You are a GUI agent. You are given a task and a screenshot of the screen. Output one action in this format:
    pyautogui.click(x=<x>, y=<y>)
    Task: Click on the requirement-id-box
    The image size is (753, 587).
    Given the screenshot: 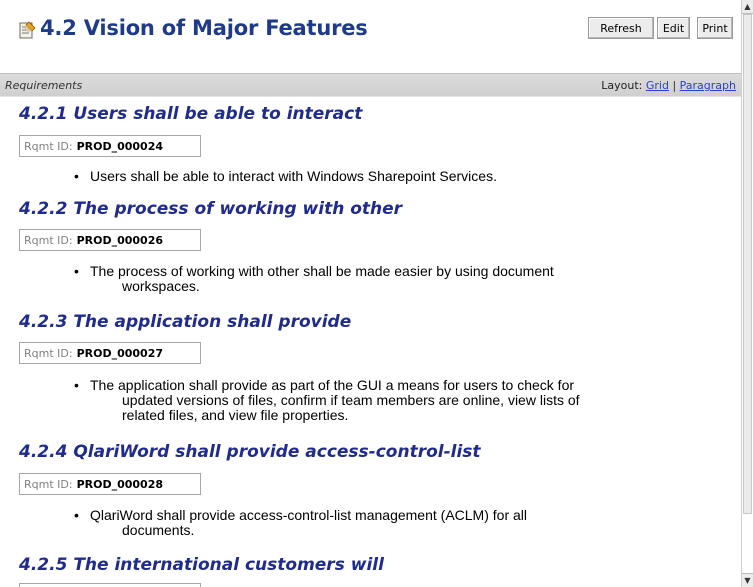 What is the action you would take?
    pyautogui.click(x=110, y=585)
    